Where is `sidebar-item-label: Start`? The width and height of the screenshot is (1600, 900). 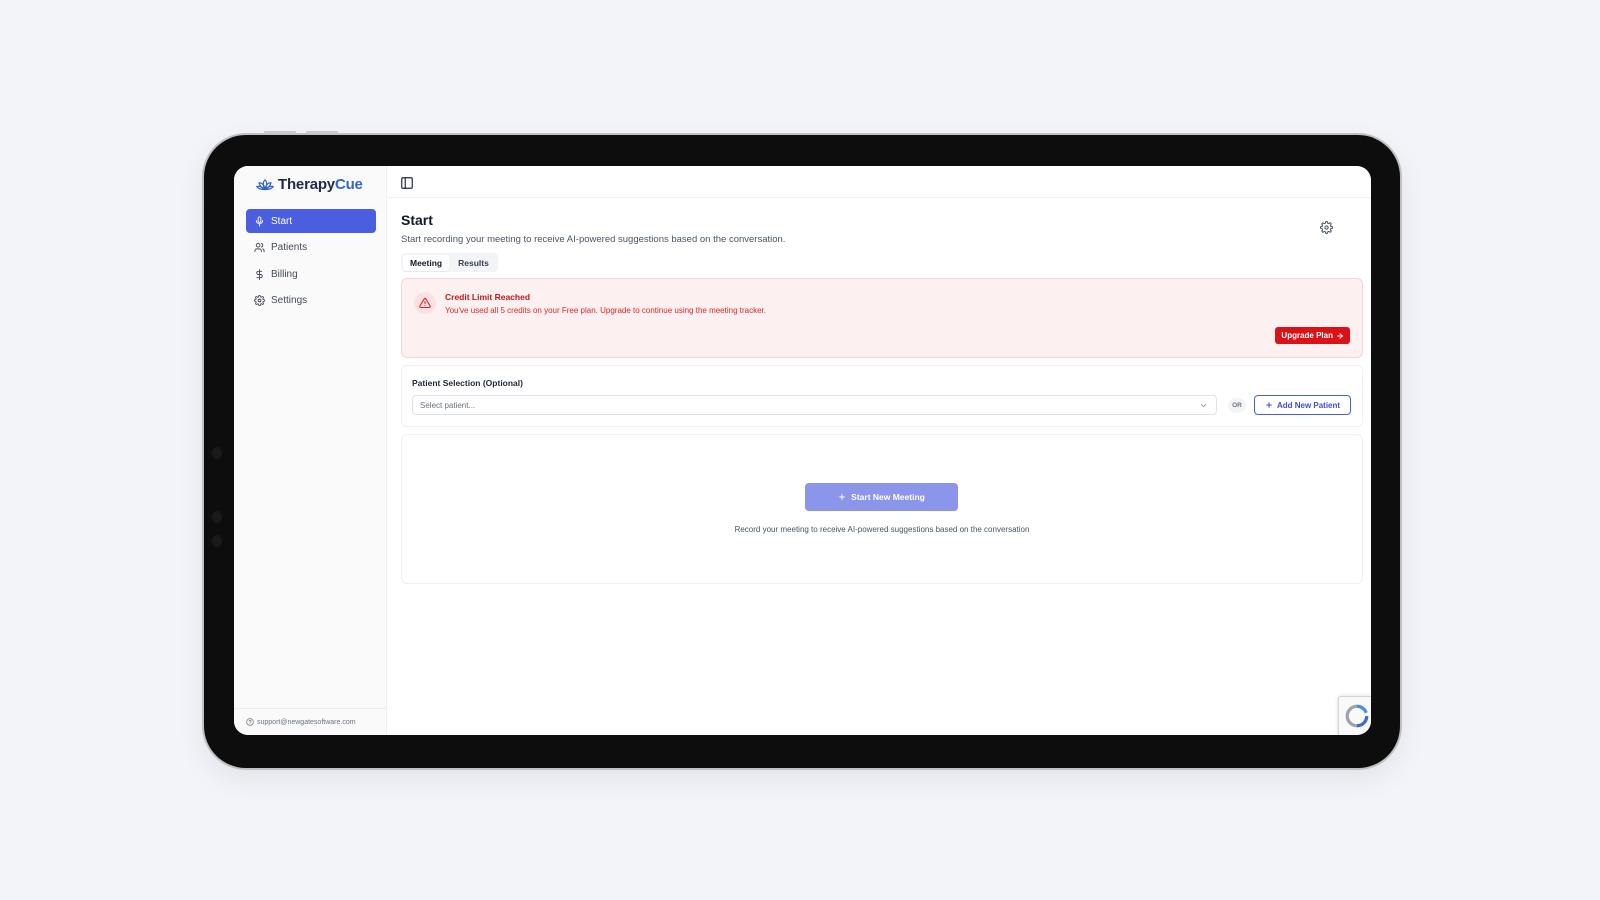 sidebar-item-label: Start is located at coordinates (282, 221).